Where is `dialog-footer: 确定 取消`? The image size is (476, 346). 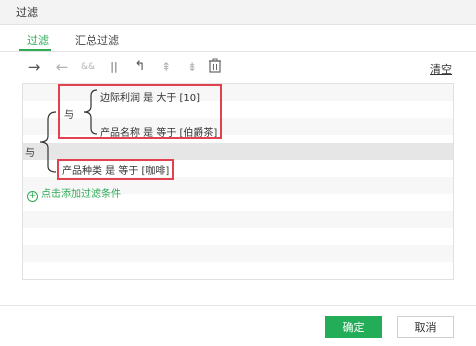 dialog-footer: 确定 取消 is located at coordinates (238, 325).